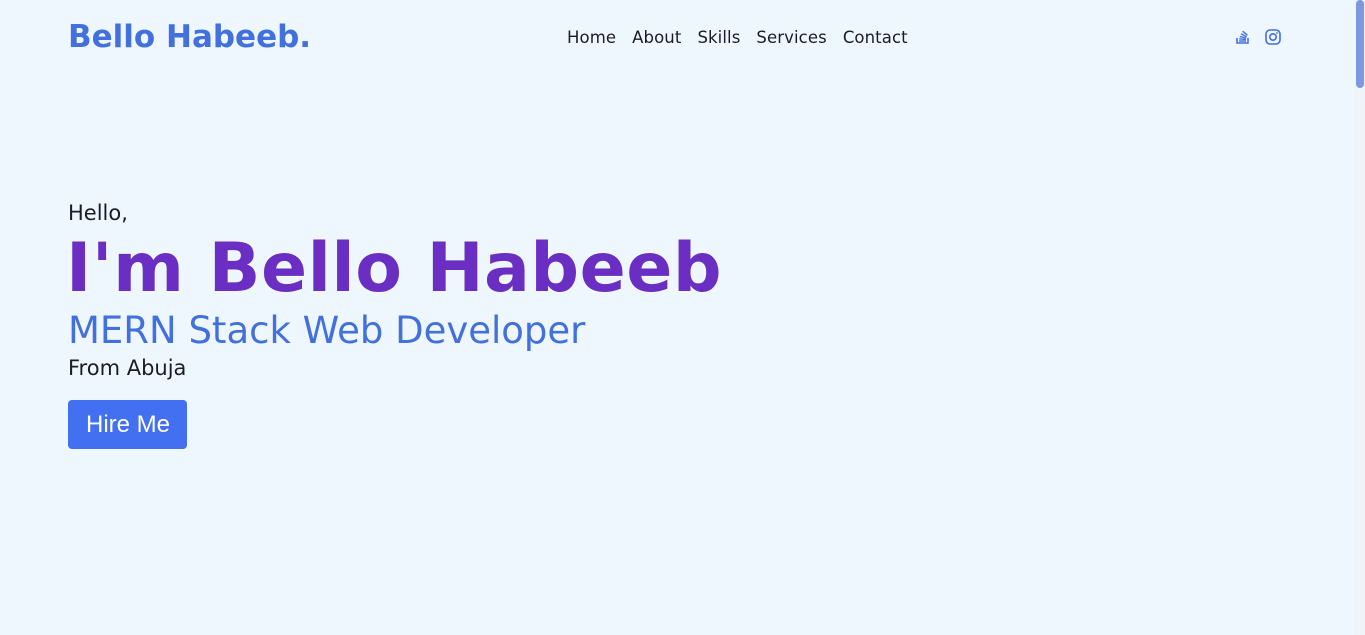 This screenshot has width=1365, height=635. I want to click on hero-greeting: Hello,, so click(98, 213).